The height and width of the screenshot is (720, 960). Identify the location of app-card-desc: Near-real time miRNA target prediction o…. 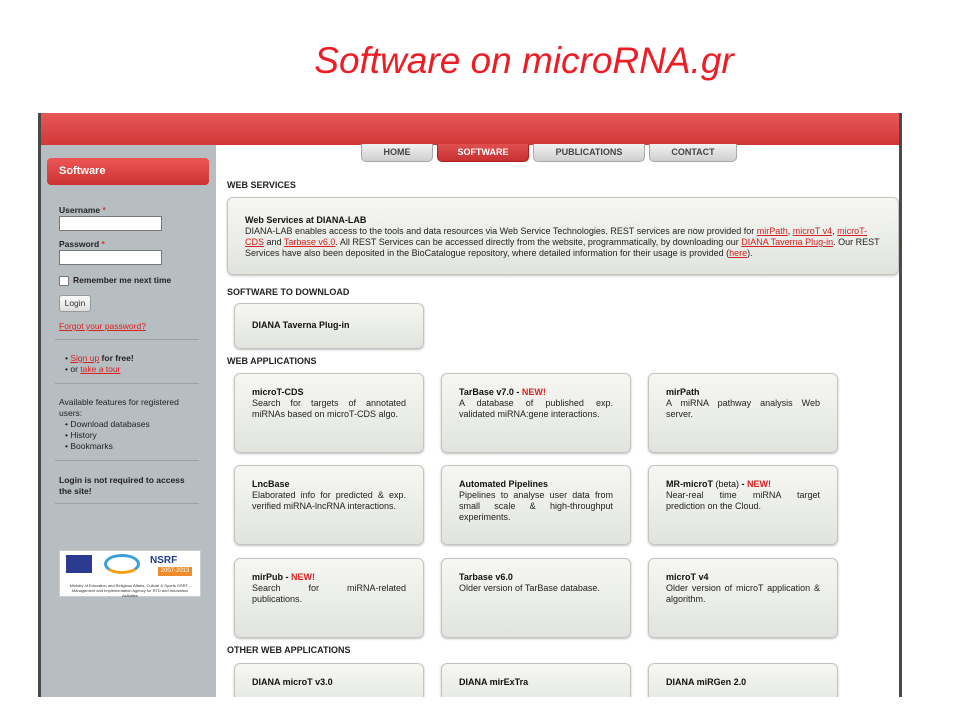
(743, 500).